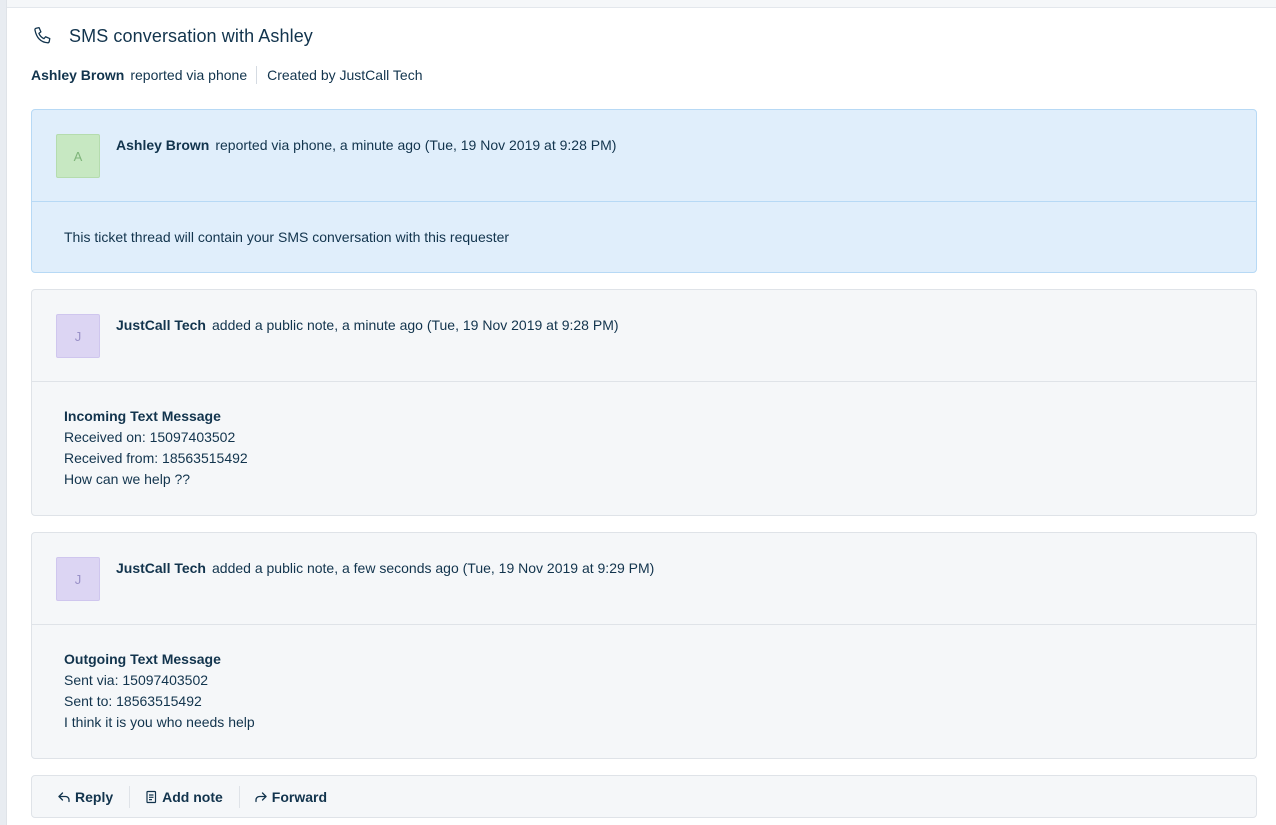 The width and height of the screenshot is (1276, 825). What do you see at coordinates (192, 796) in the screenshot?
I see `add-note-label: Add note` at bounding box center [192, 796].